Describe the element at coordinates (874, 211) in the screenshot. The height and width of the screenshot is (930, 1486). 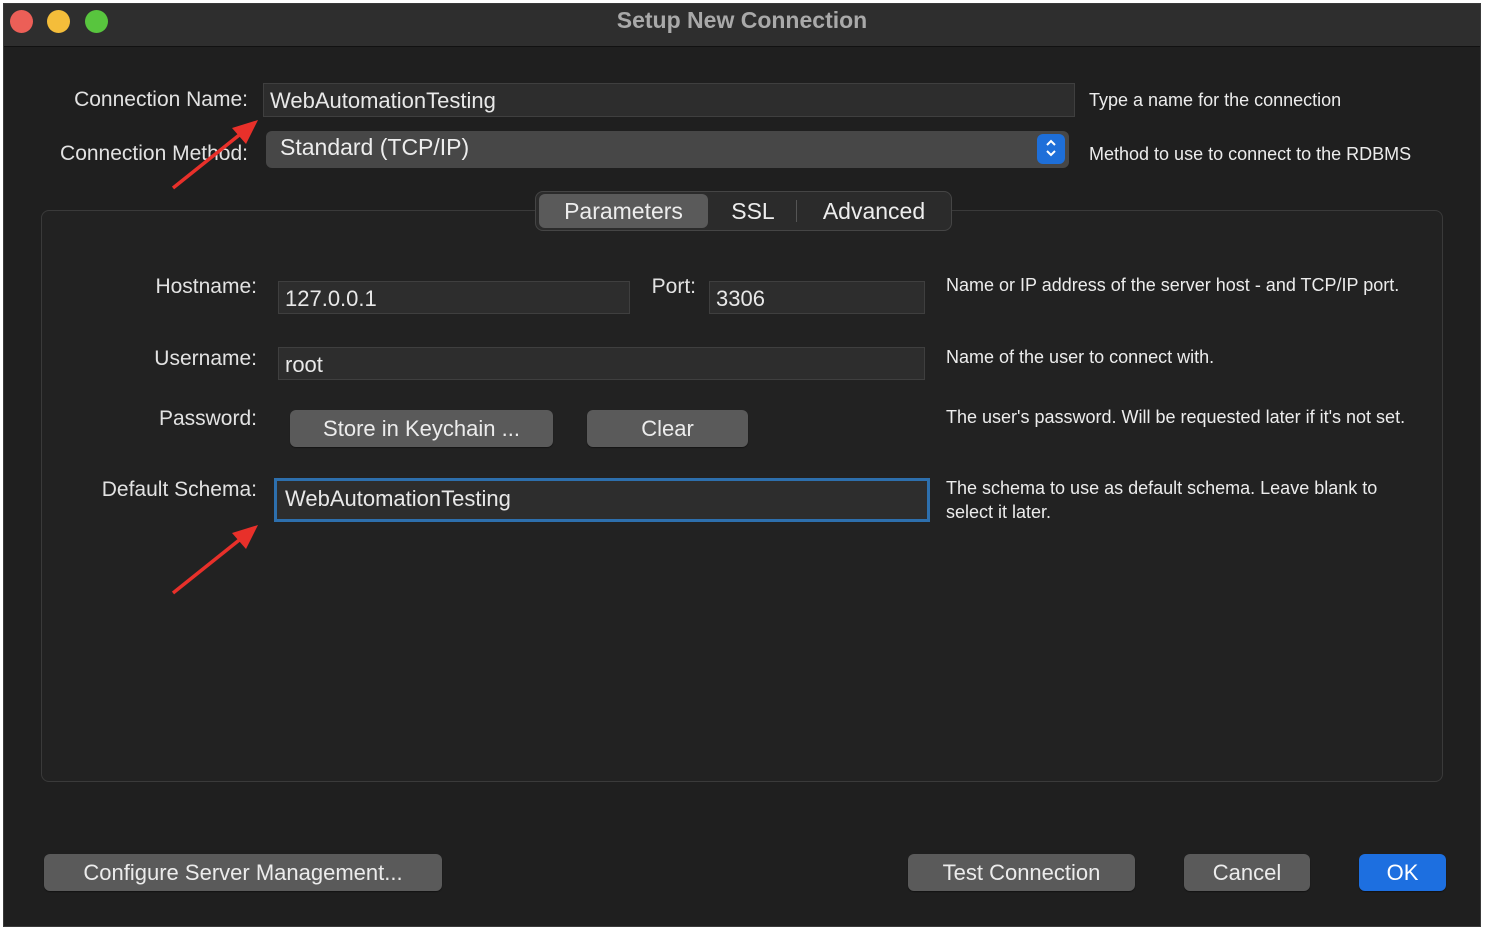
I see `tab-advanced: Advanced` at that location.